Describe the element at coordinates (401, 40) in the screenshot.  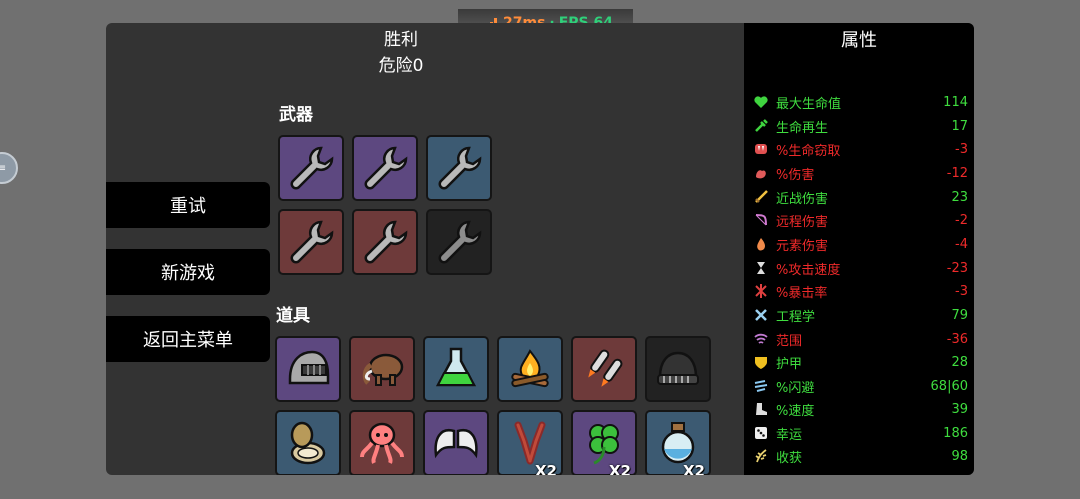
I see `result-title: 胜利` at that location.